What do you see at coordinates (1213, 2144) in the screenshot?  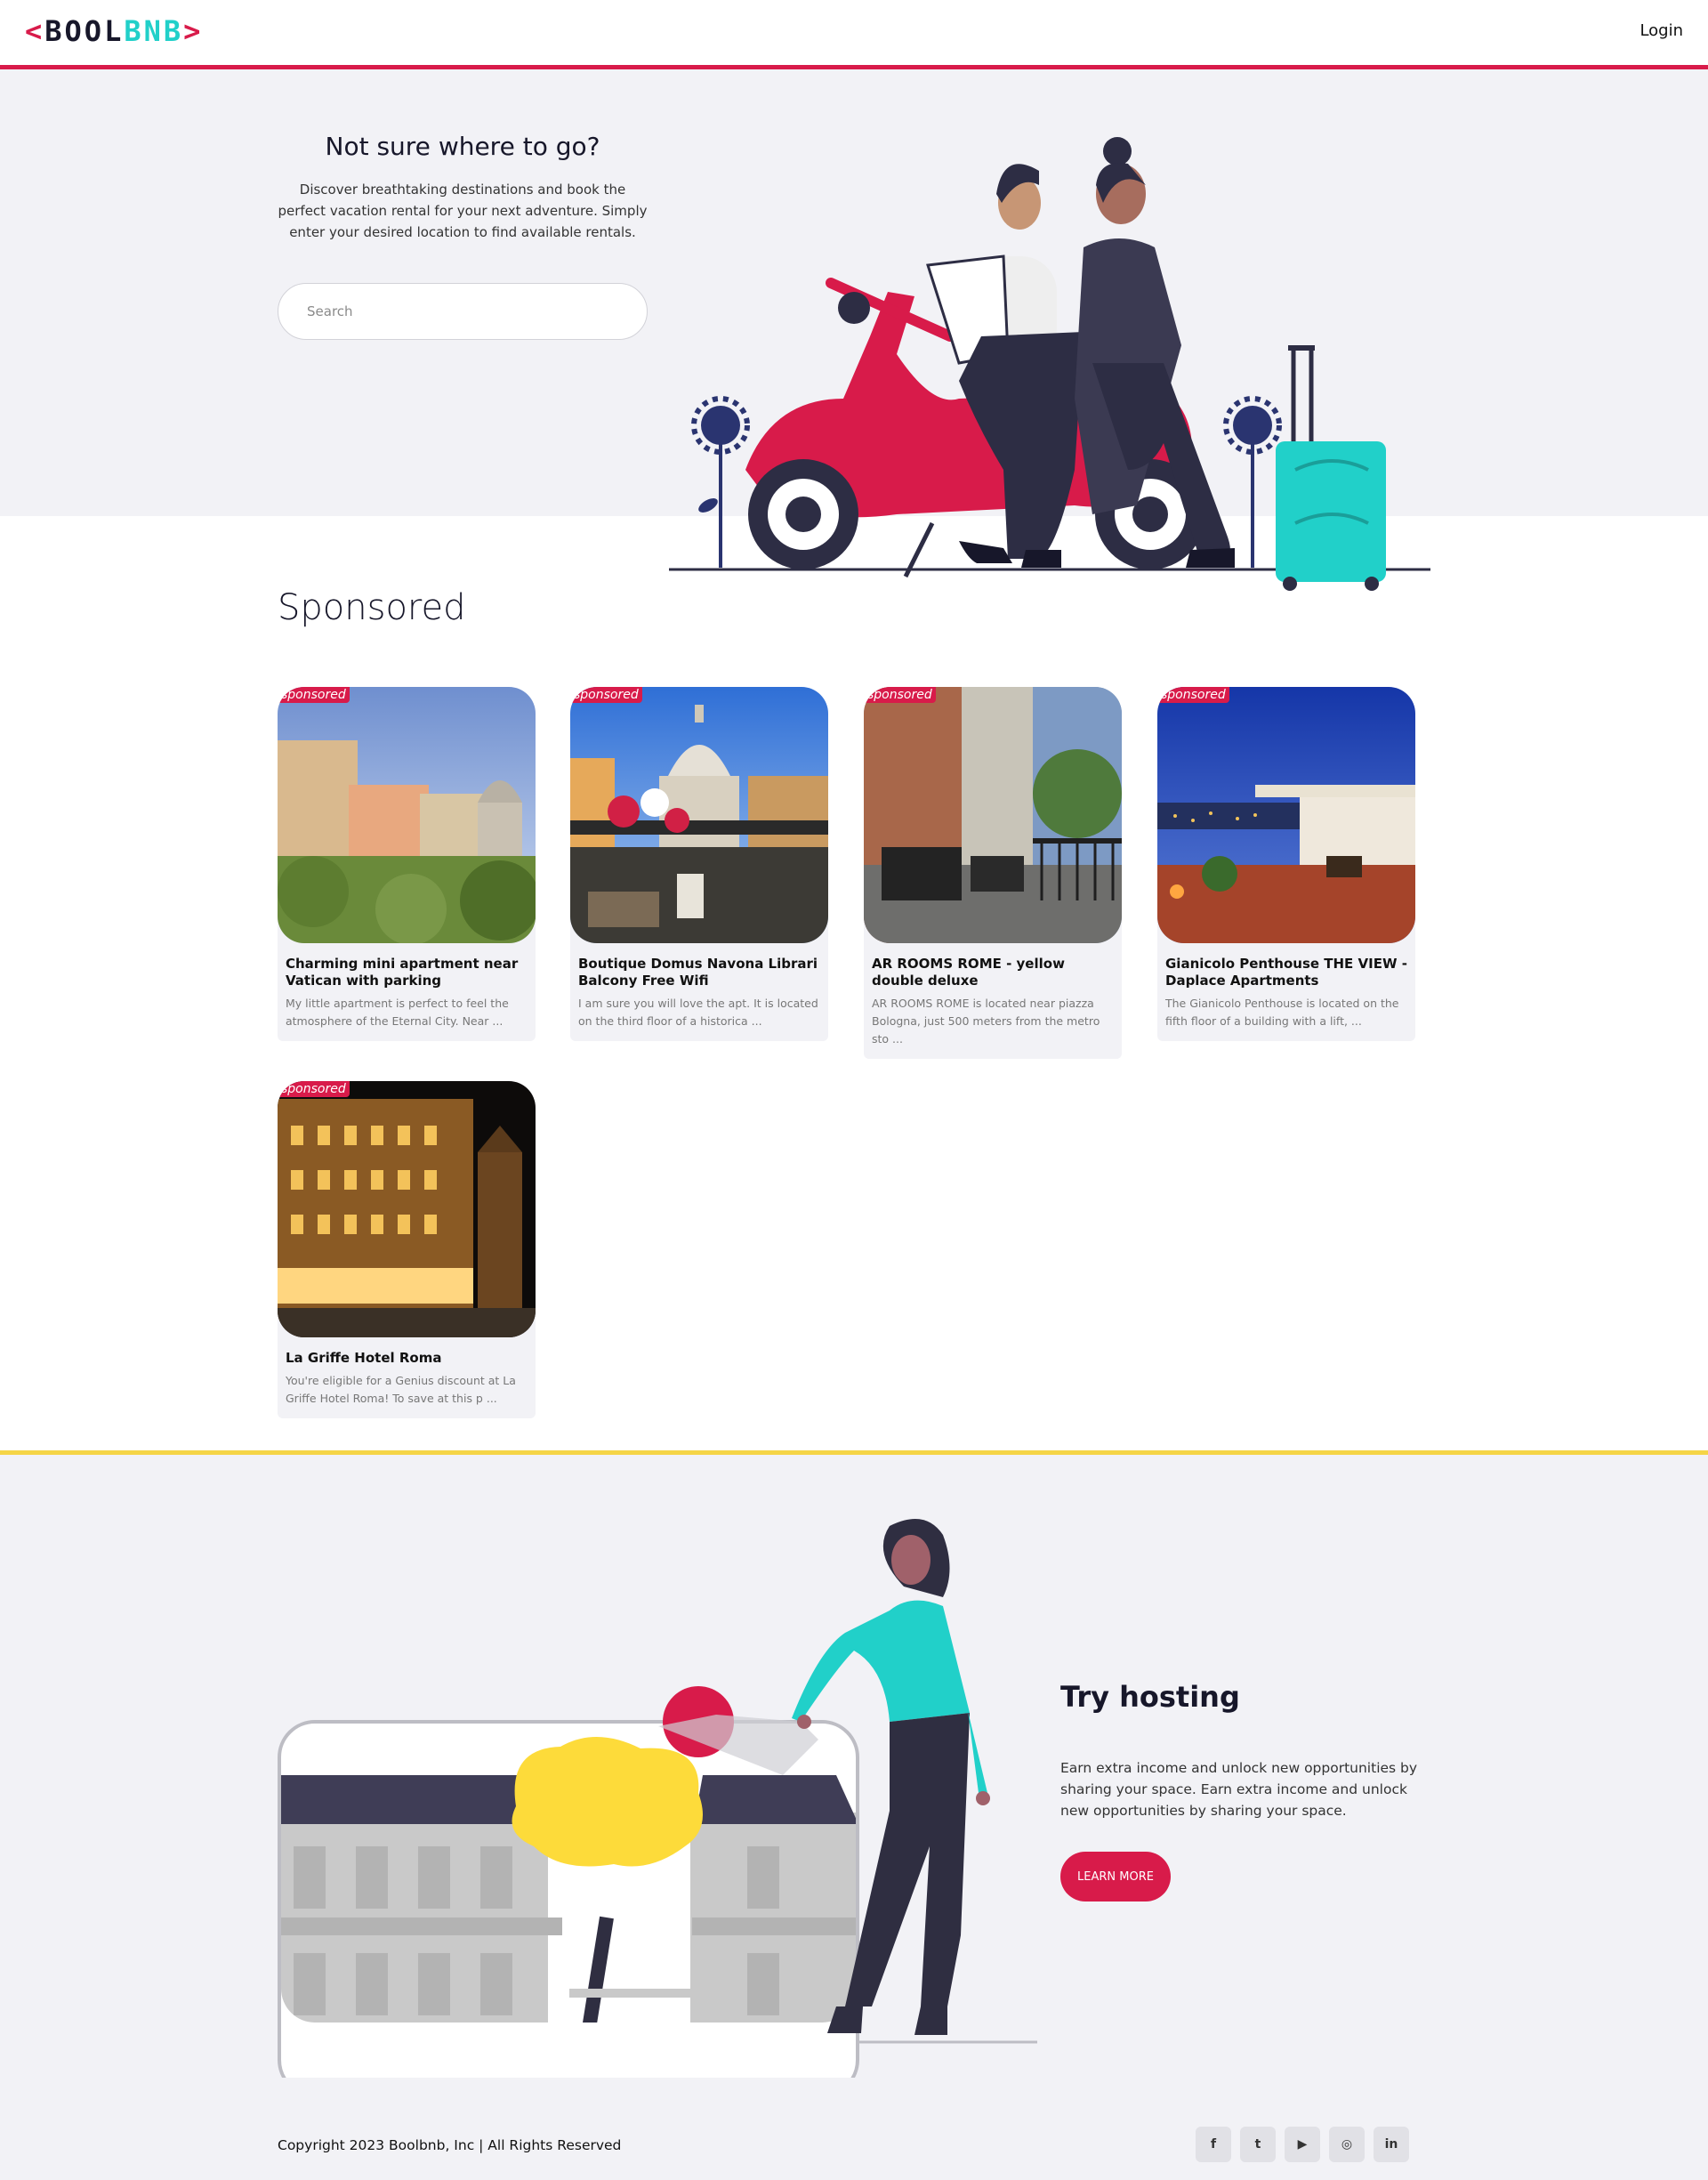 I see `facebook-icon: f` at bounding box center [1213, 2144].